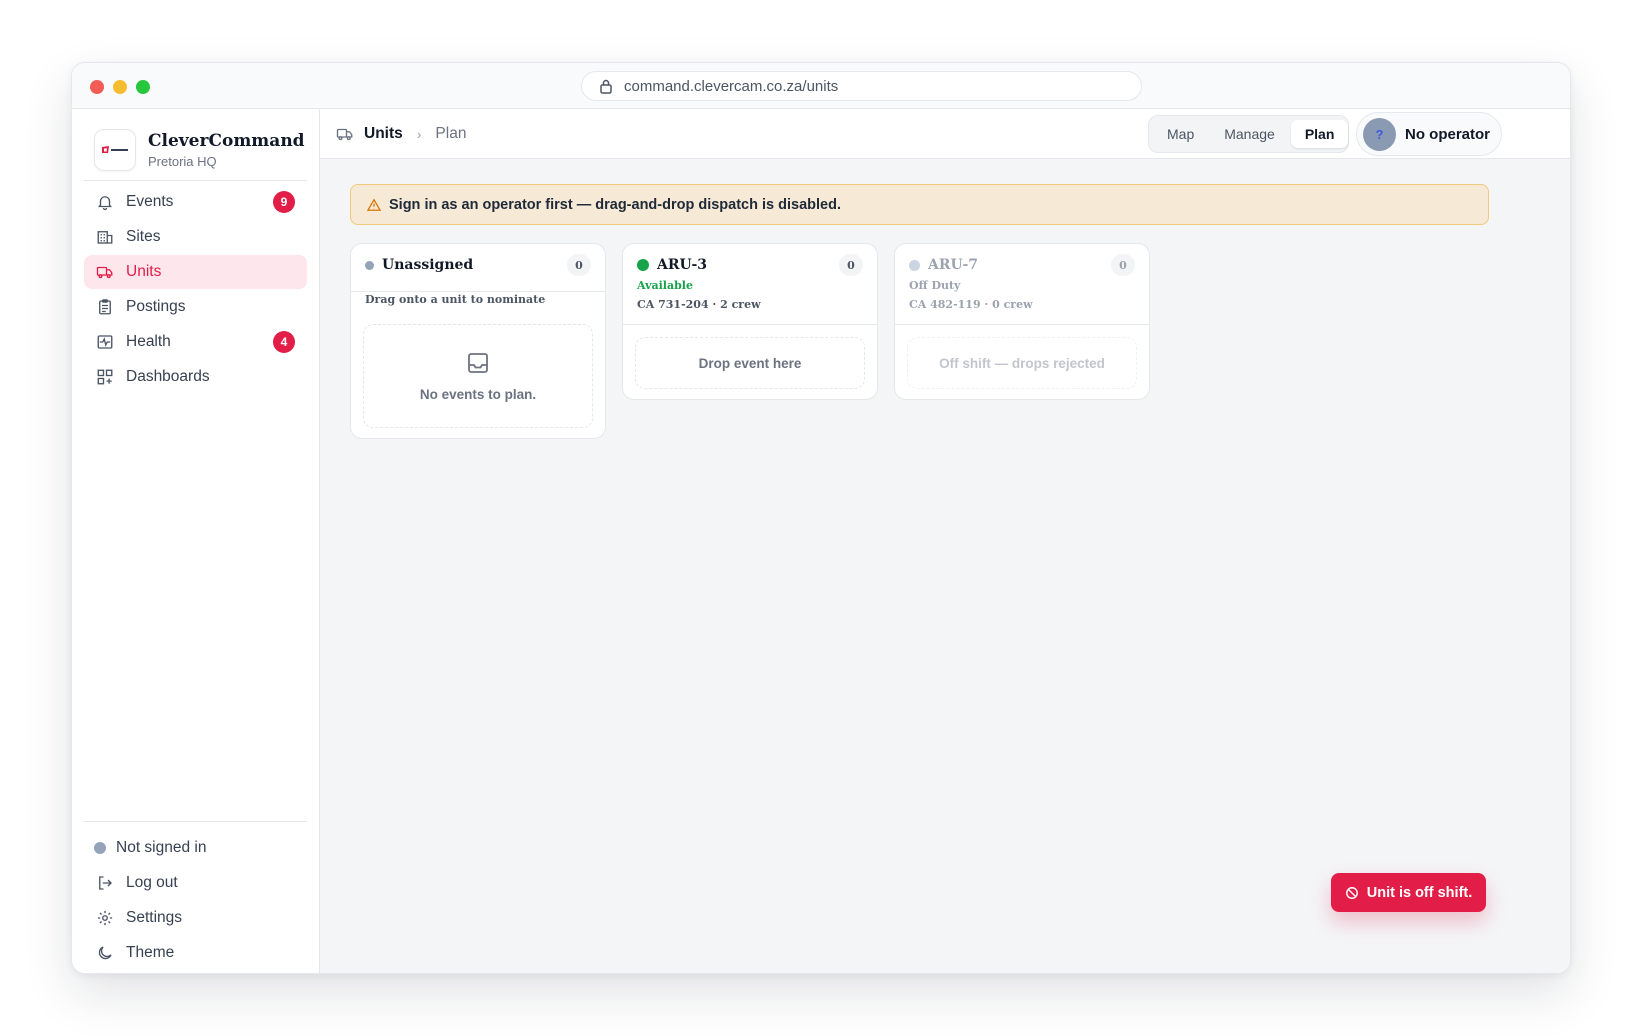  Describe the element at coordinates (150, 952) in the screenshot. I see `theme-label: Theme` at that location.